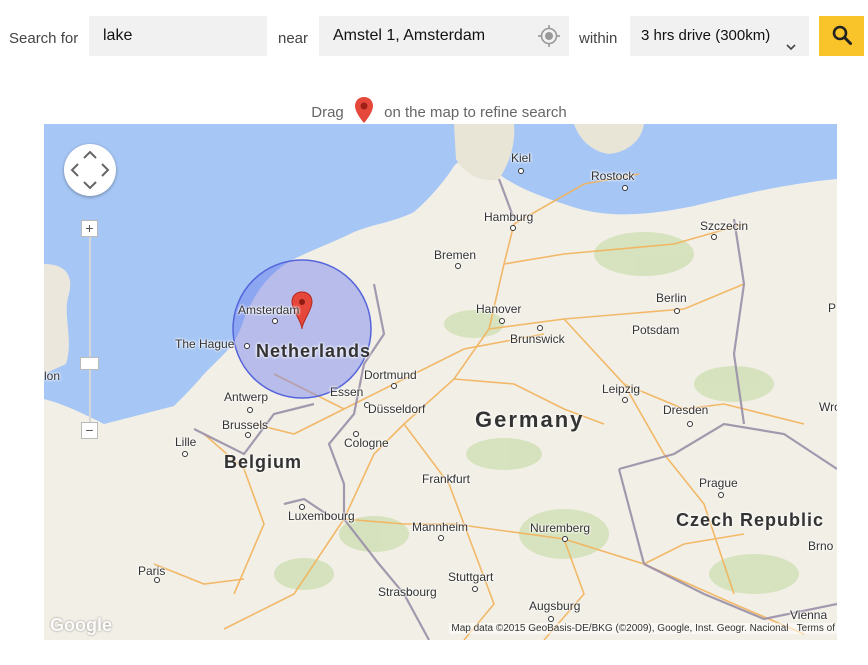 The height and width of the screenshot is (665, 868). Describe the element at coordinates (44, 38) in the screenshot. I see `search-for-label: Search for` at that location.